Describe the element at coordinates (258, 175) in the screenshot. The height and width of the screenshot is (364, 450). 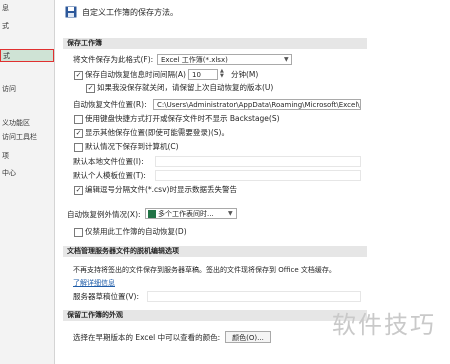
I see `personal-templates-input` at that location.